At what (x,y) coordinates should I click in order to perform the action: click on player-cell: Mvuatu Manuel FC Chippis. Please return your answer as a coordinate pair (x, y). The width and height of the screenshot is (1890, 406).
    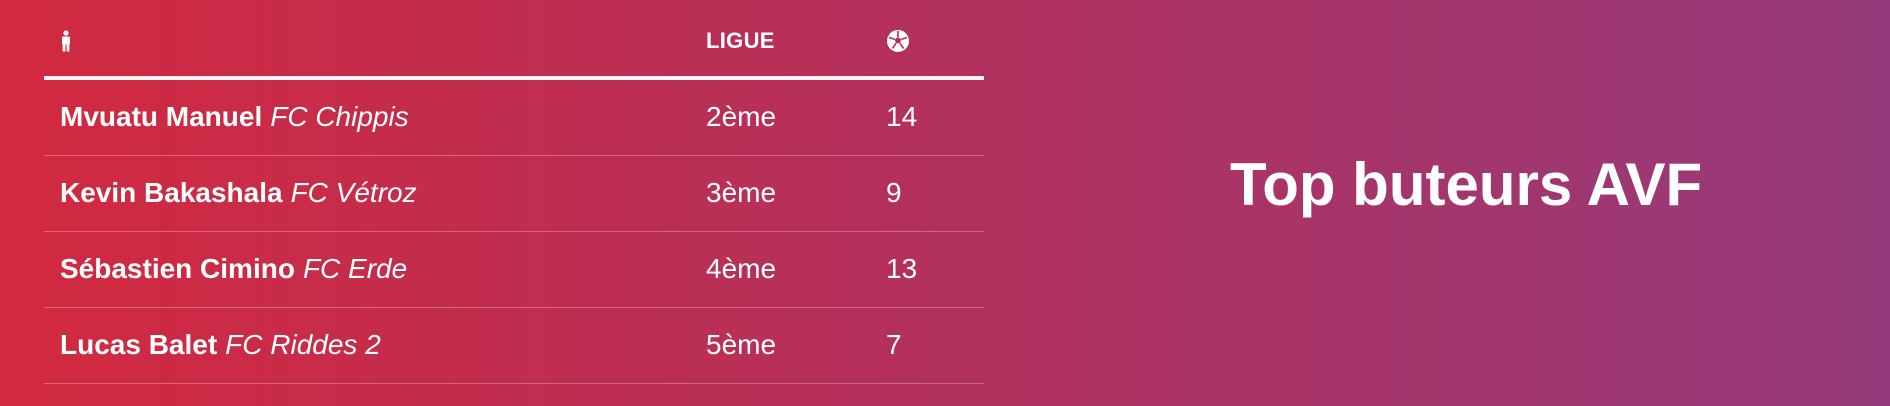
    Looking at the image, I should click on (234, 117).